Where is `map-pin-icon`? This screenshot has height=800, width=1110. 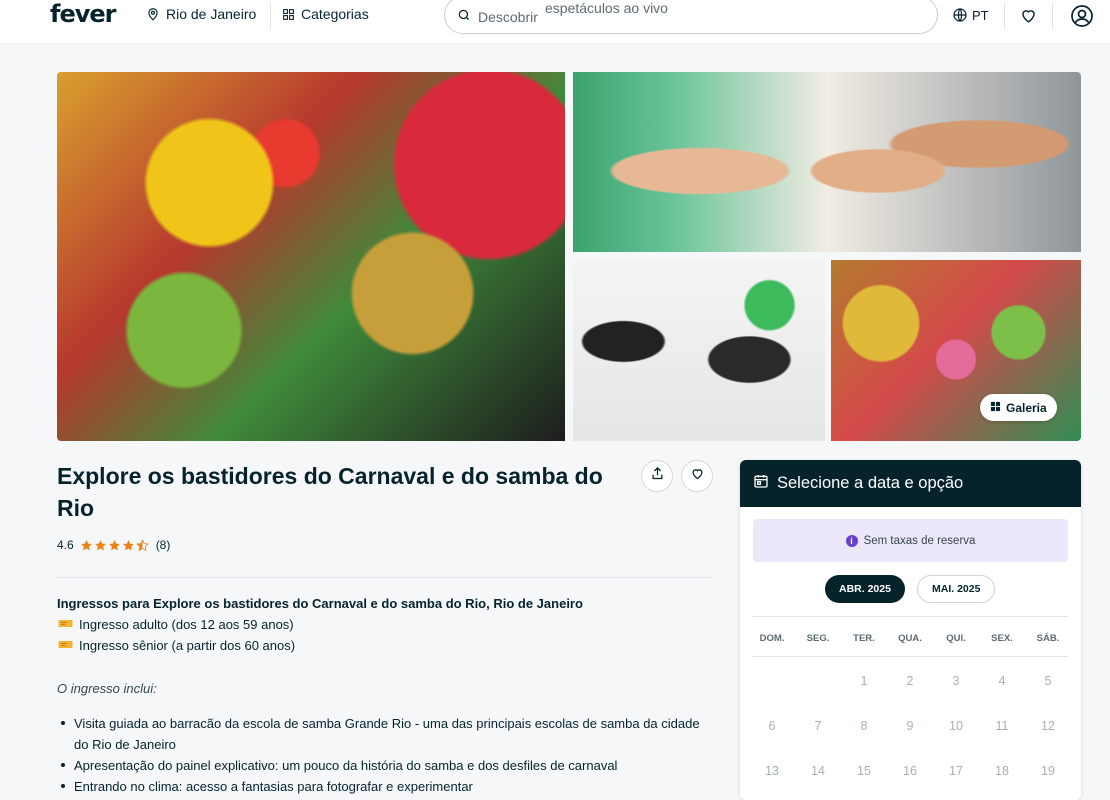
map-pin-icon is located at coordinates (153, 14).